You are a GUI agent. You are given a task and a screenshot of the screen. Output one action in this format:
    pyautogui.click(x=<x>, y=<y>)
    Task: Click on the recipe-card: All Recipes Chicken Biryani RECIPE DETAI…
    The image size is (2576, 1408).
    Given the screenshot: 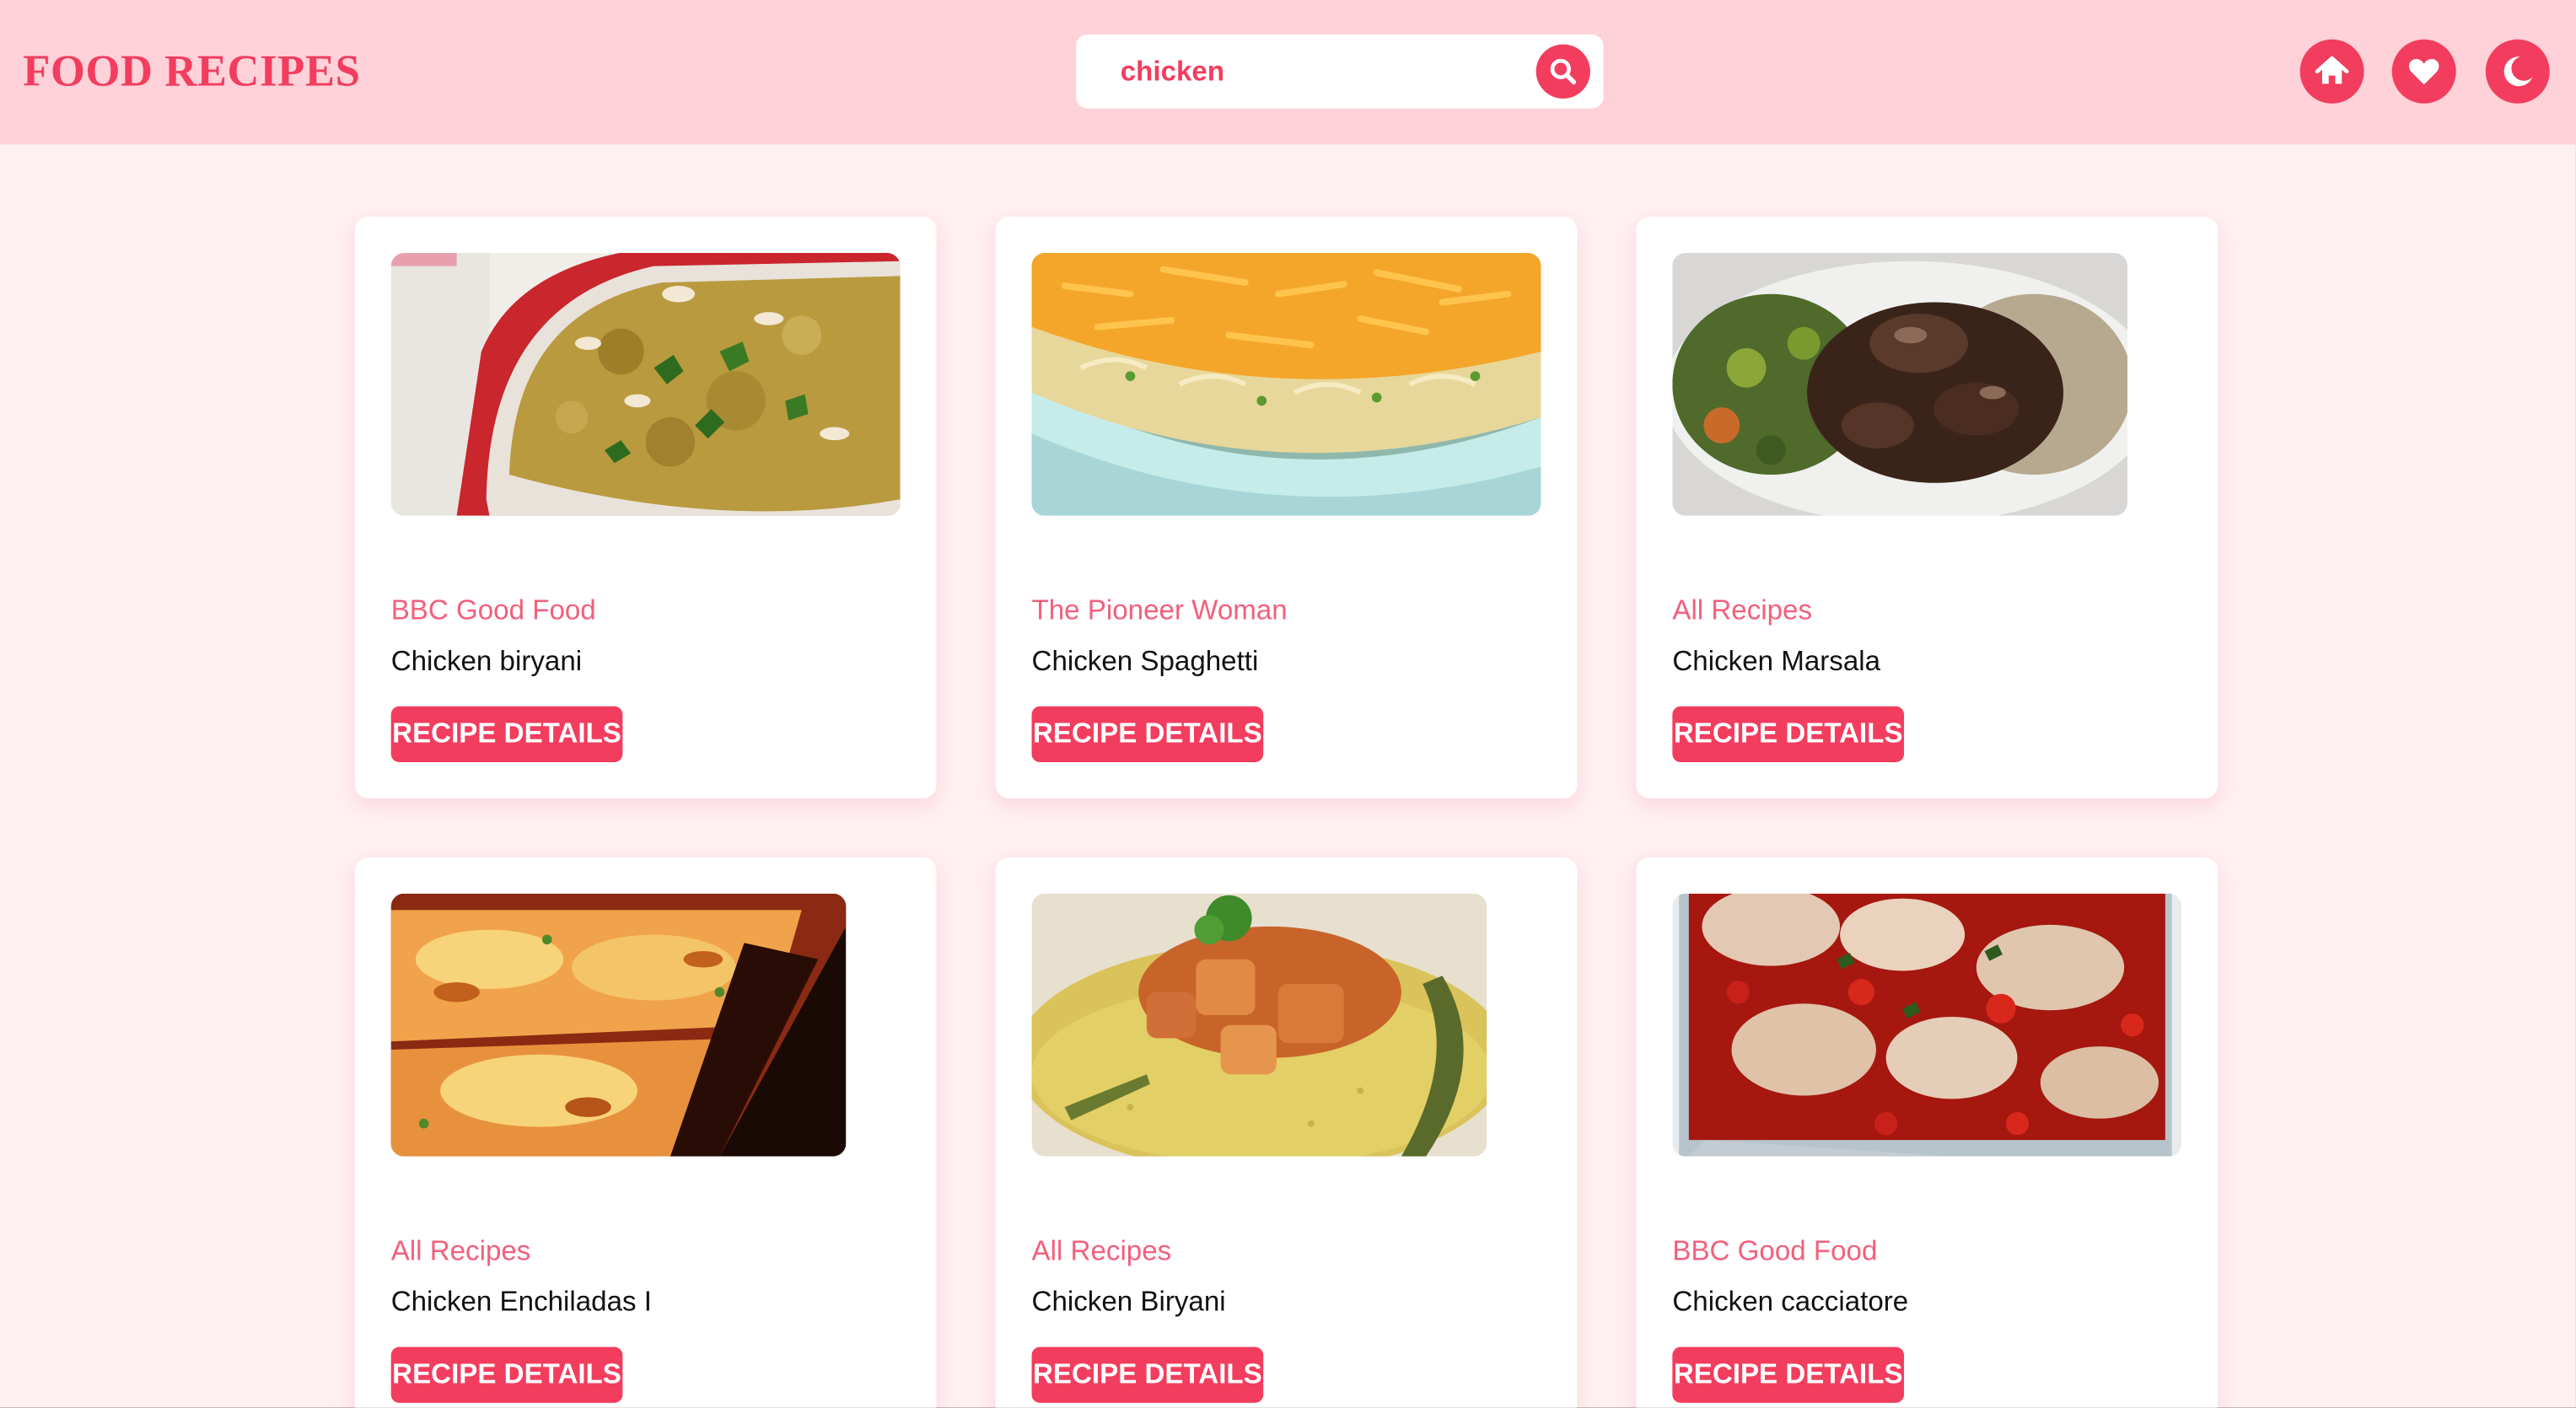 What is the action you would take?
    pyautogui.click(x=1286, y=1132)
    